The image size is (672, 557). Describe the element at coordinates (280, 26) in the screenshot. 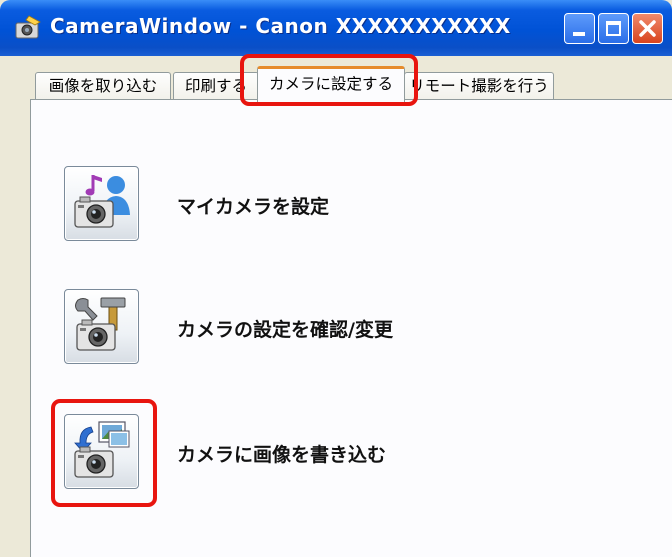

I see `window-title: CameraWindow - Canon XXXXXXXXXXX` at that location.